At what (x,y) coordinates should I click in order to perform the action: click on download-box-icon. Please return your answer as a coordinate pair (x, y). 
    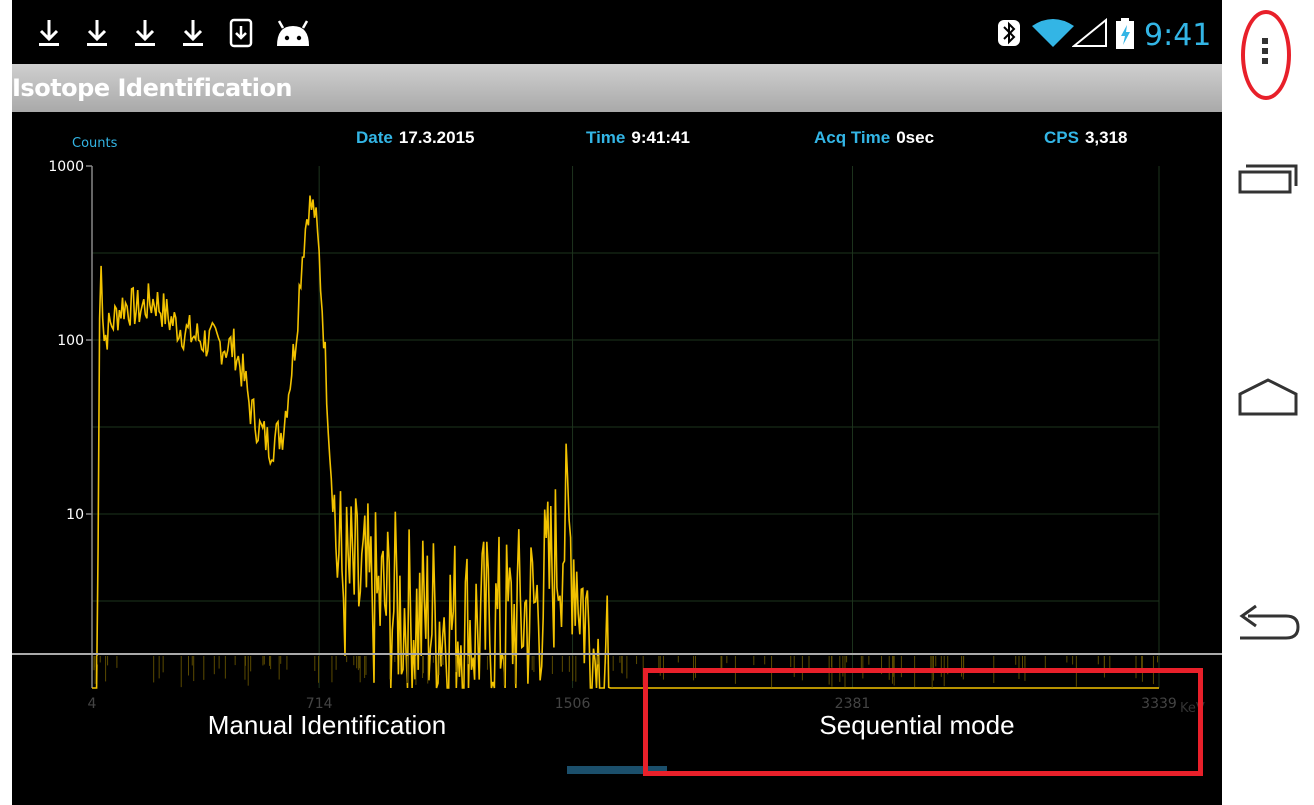
    Looking at the image, I should click on (241, 33).